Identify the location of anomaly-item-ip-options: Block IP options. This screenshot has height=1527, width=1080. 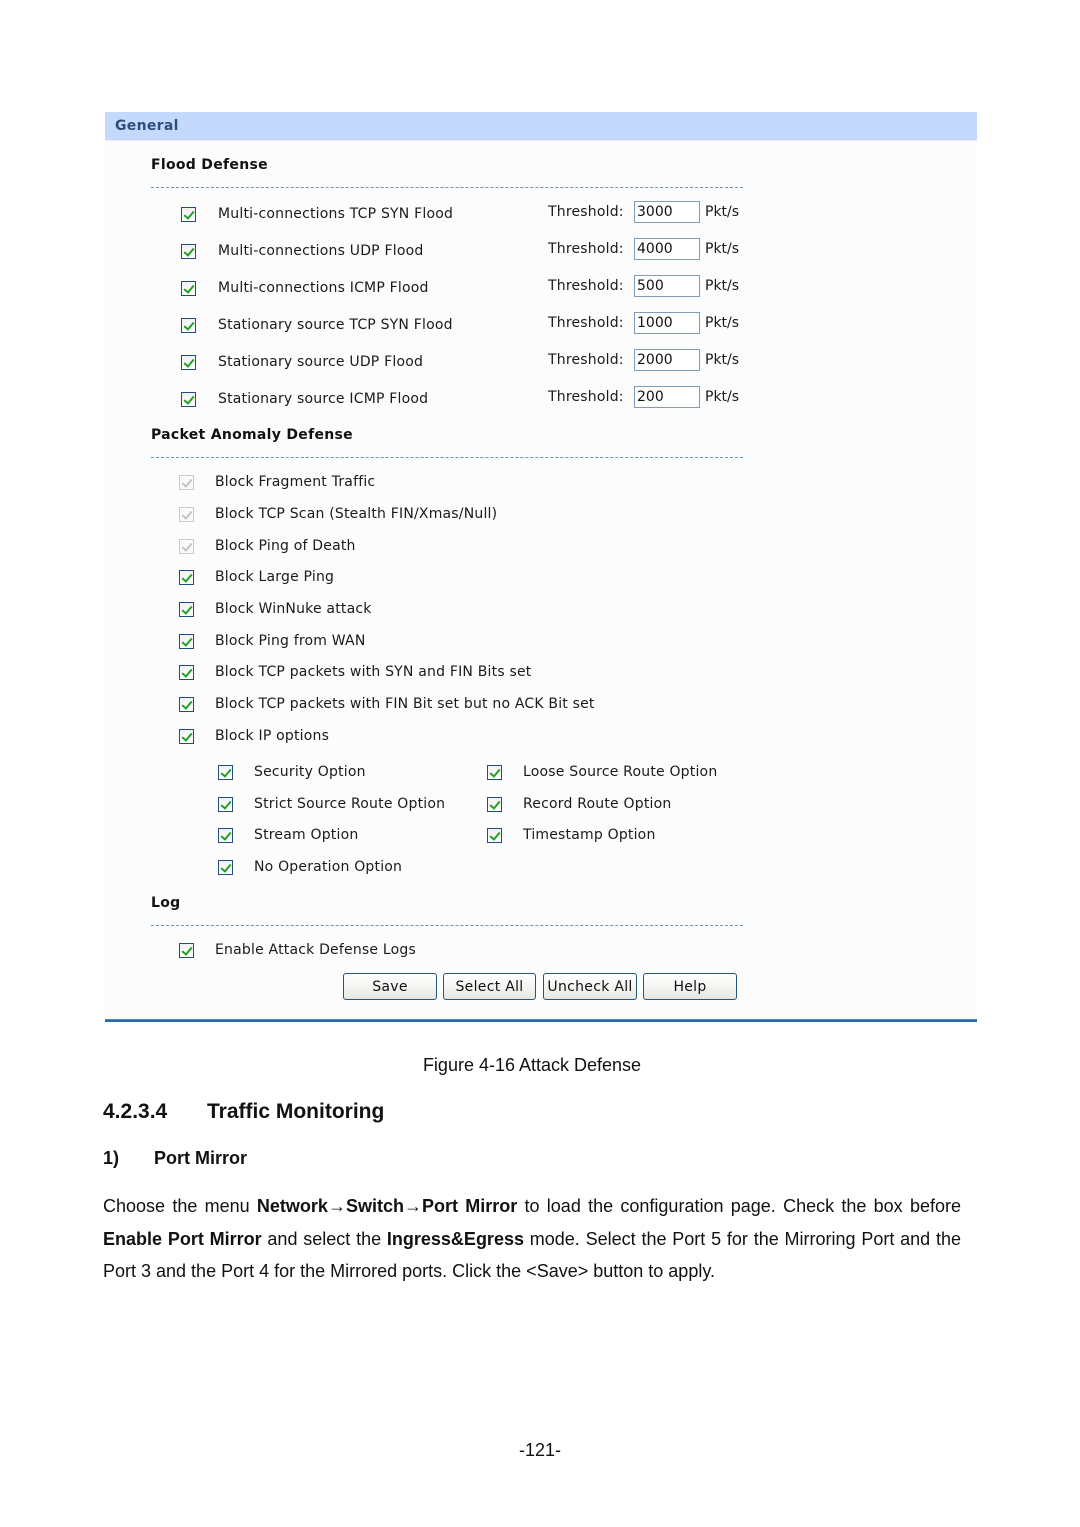
(254, 736).